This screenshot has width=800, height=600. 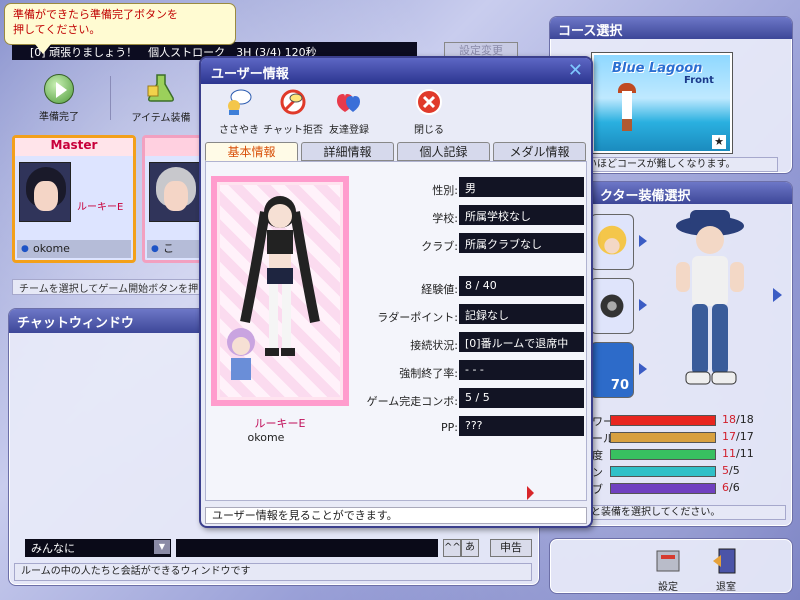 What do you see at coordinates (57, 29) in the screenshot?
I see `tooltip-line-2: 押してください。` at bounding box center [57, 29].